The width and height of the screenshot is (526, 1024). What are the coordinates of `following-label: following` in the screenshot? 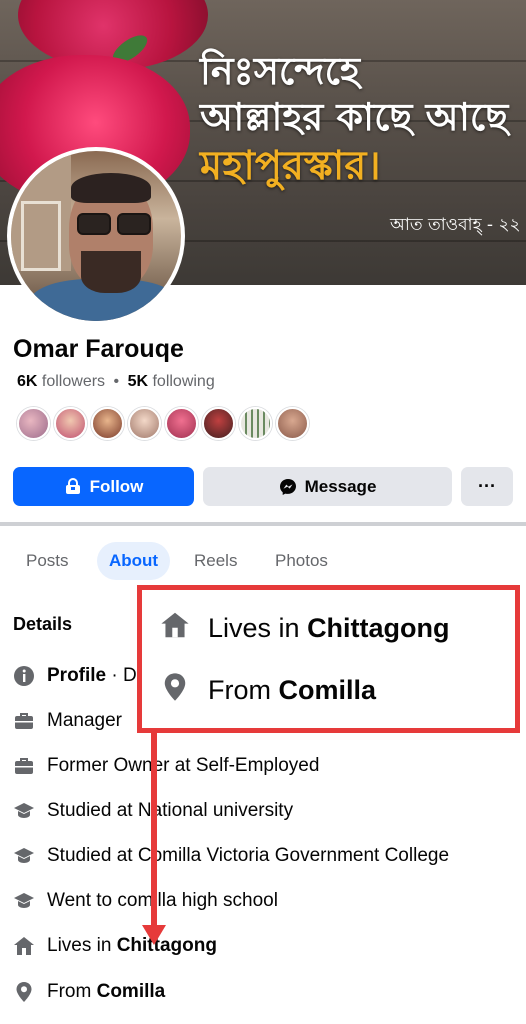 It's located at (183, 381).